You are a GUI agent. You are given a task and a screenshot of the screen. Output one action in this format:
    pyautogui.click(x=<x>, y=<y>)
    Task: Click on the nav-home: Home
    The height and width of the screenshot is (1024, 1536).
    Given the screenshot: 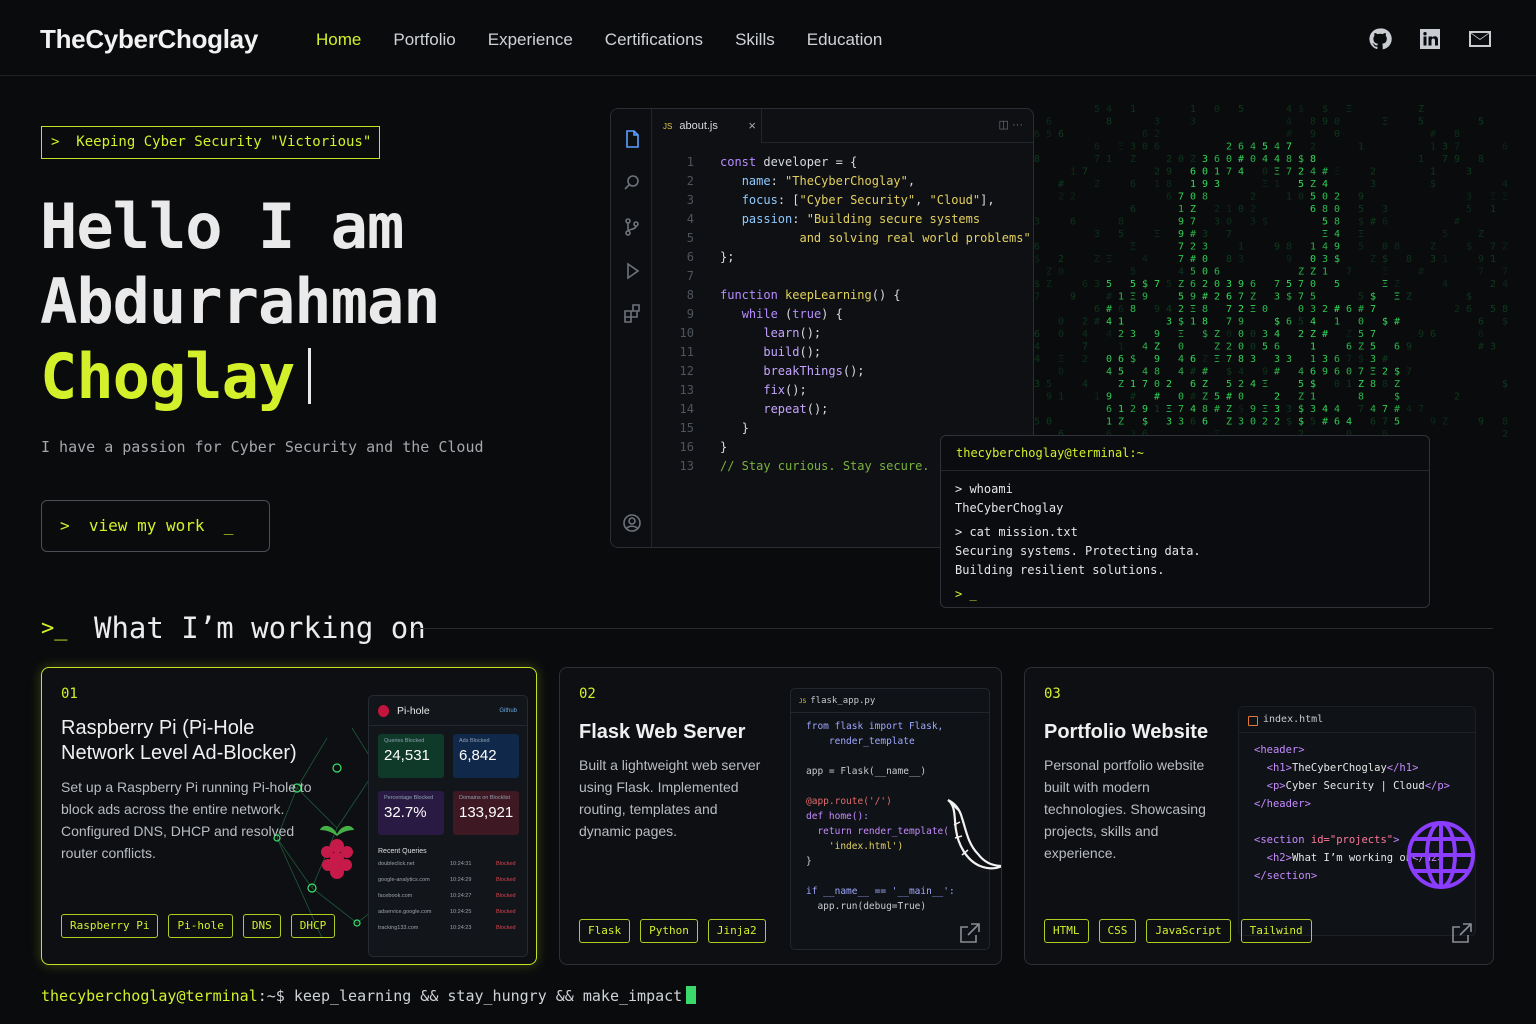 What is the action you would take?
    pyautogui.click(x=338, y=40)
    